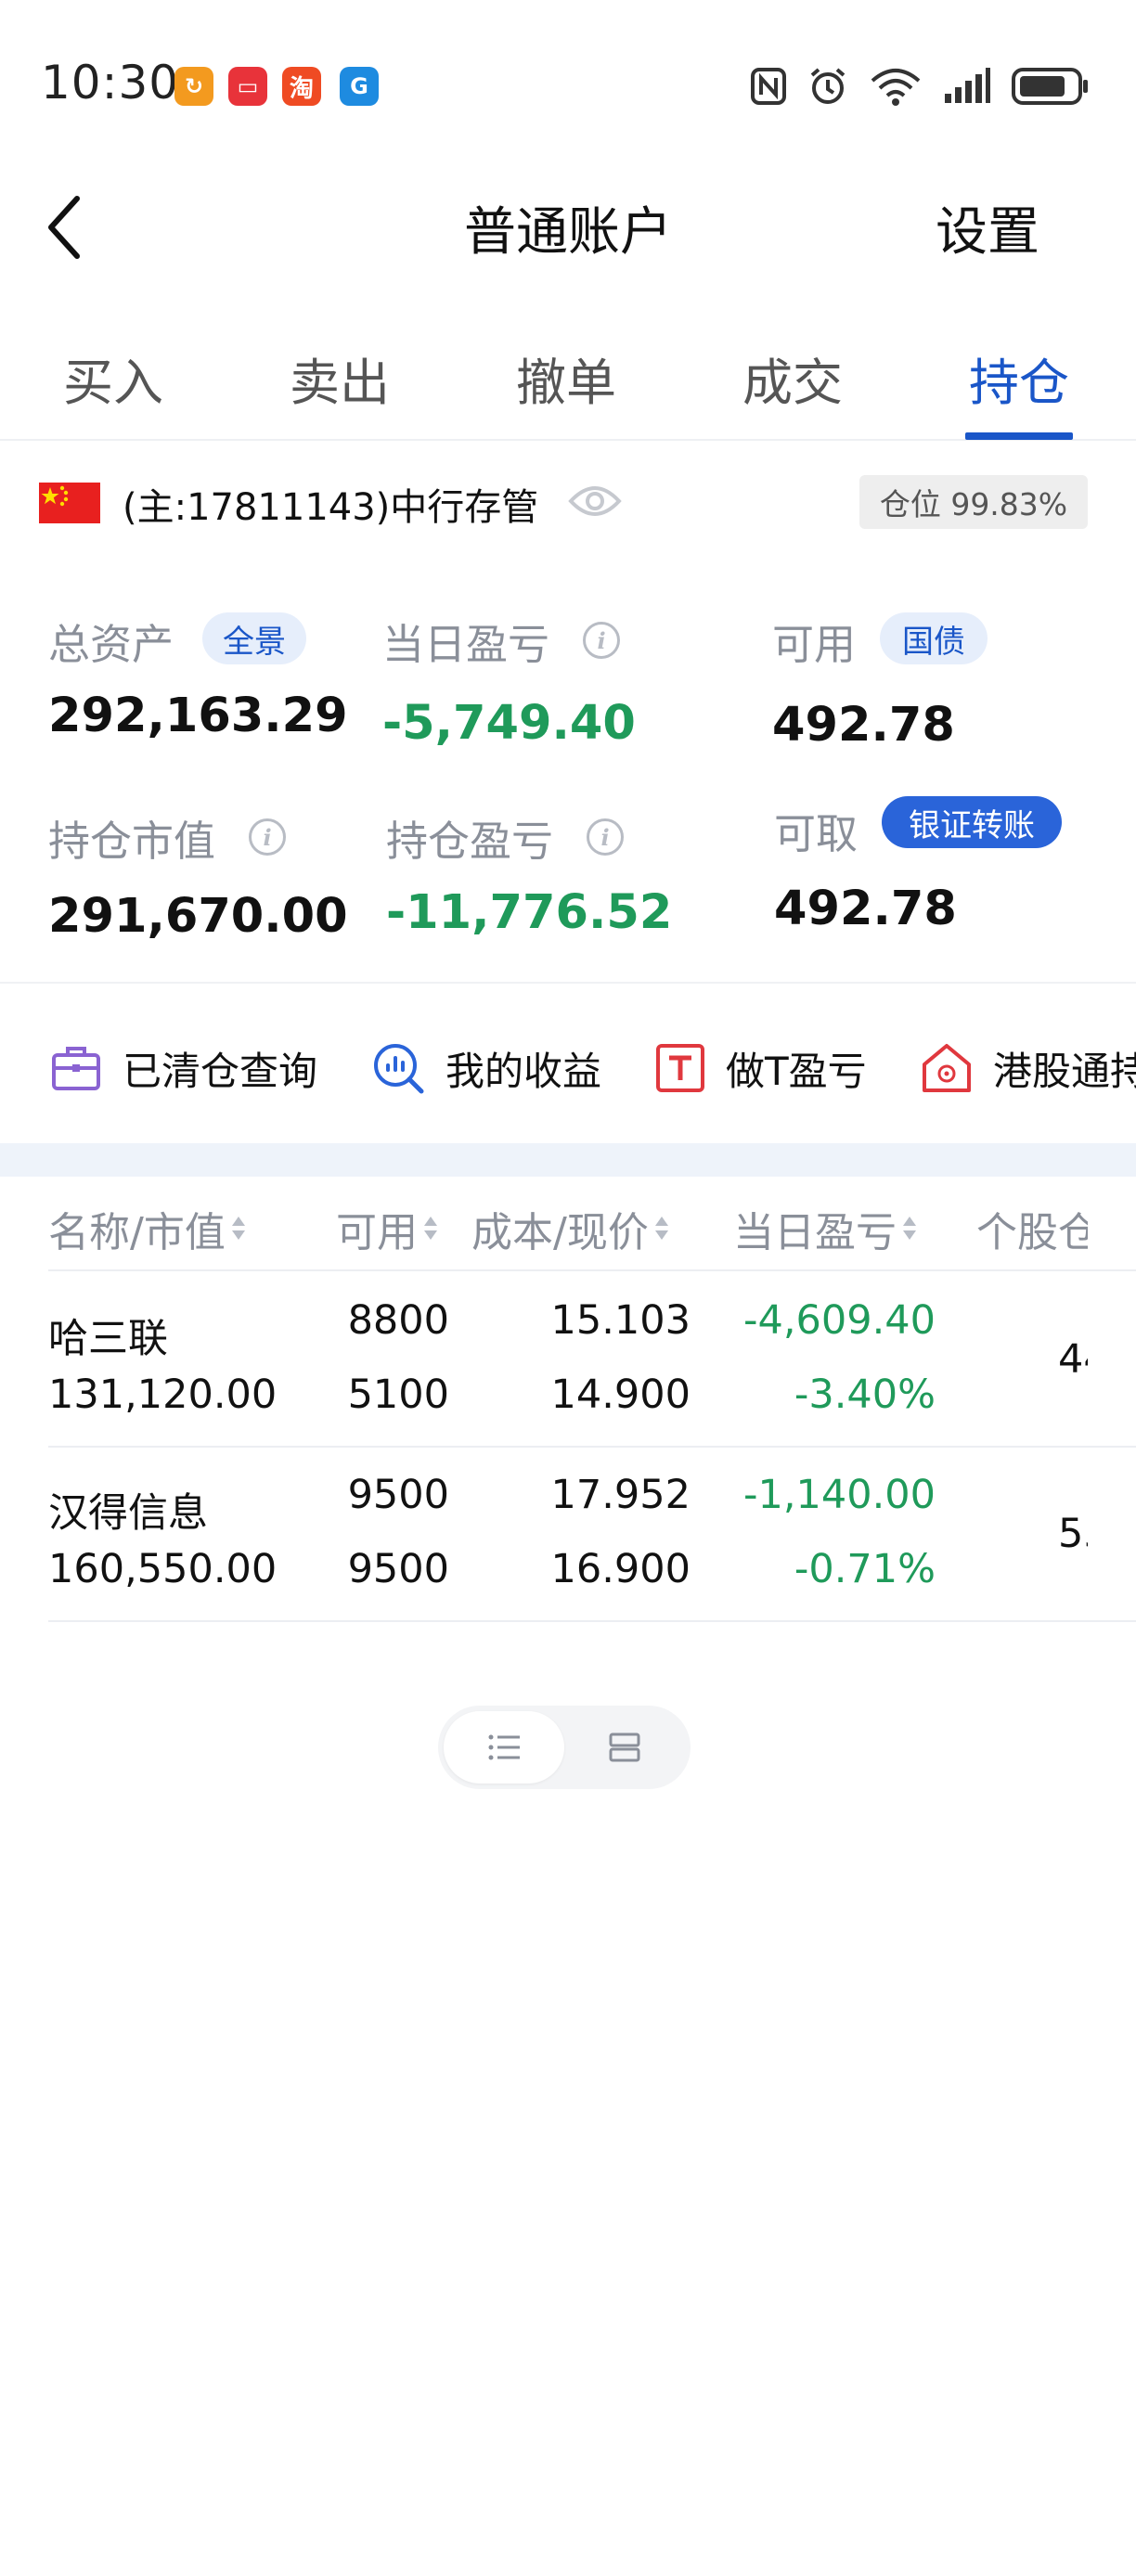 This screenshot has height=2576, width=1136. Describe the element at coordinates (132, 842) in the screenshot. I see `market-value-label: 持仓市值` at that location.